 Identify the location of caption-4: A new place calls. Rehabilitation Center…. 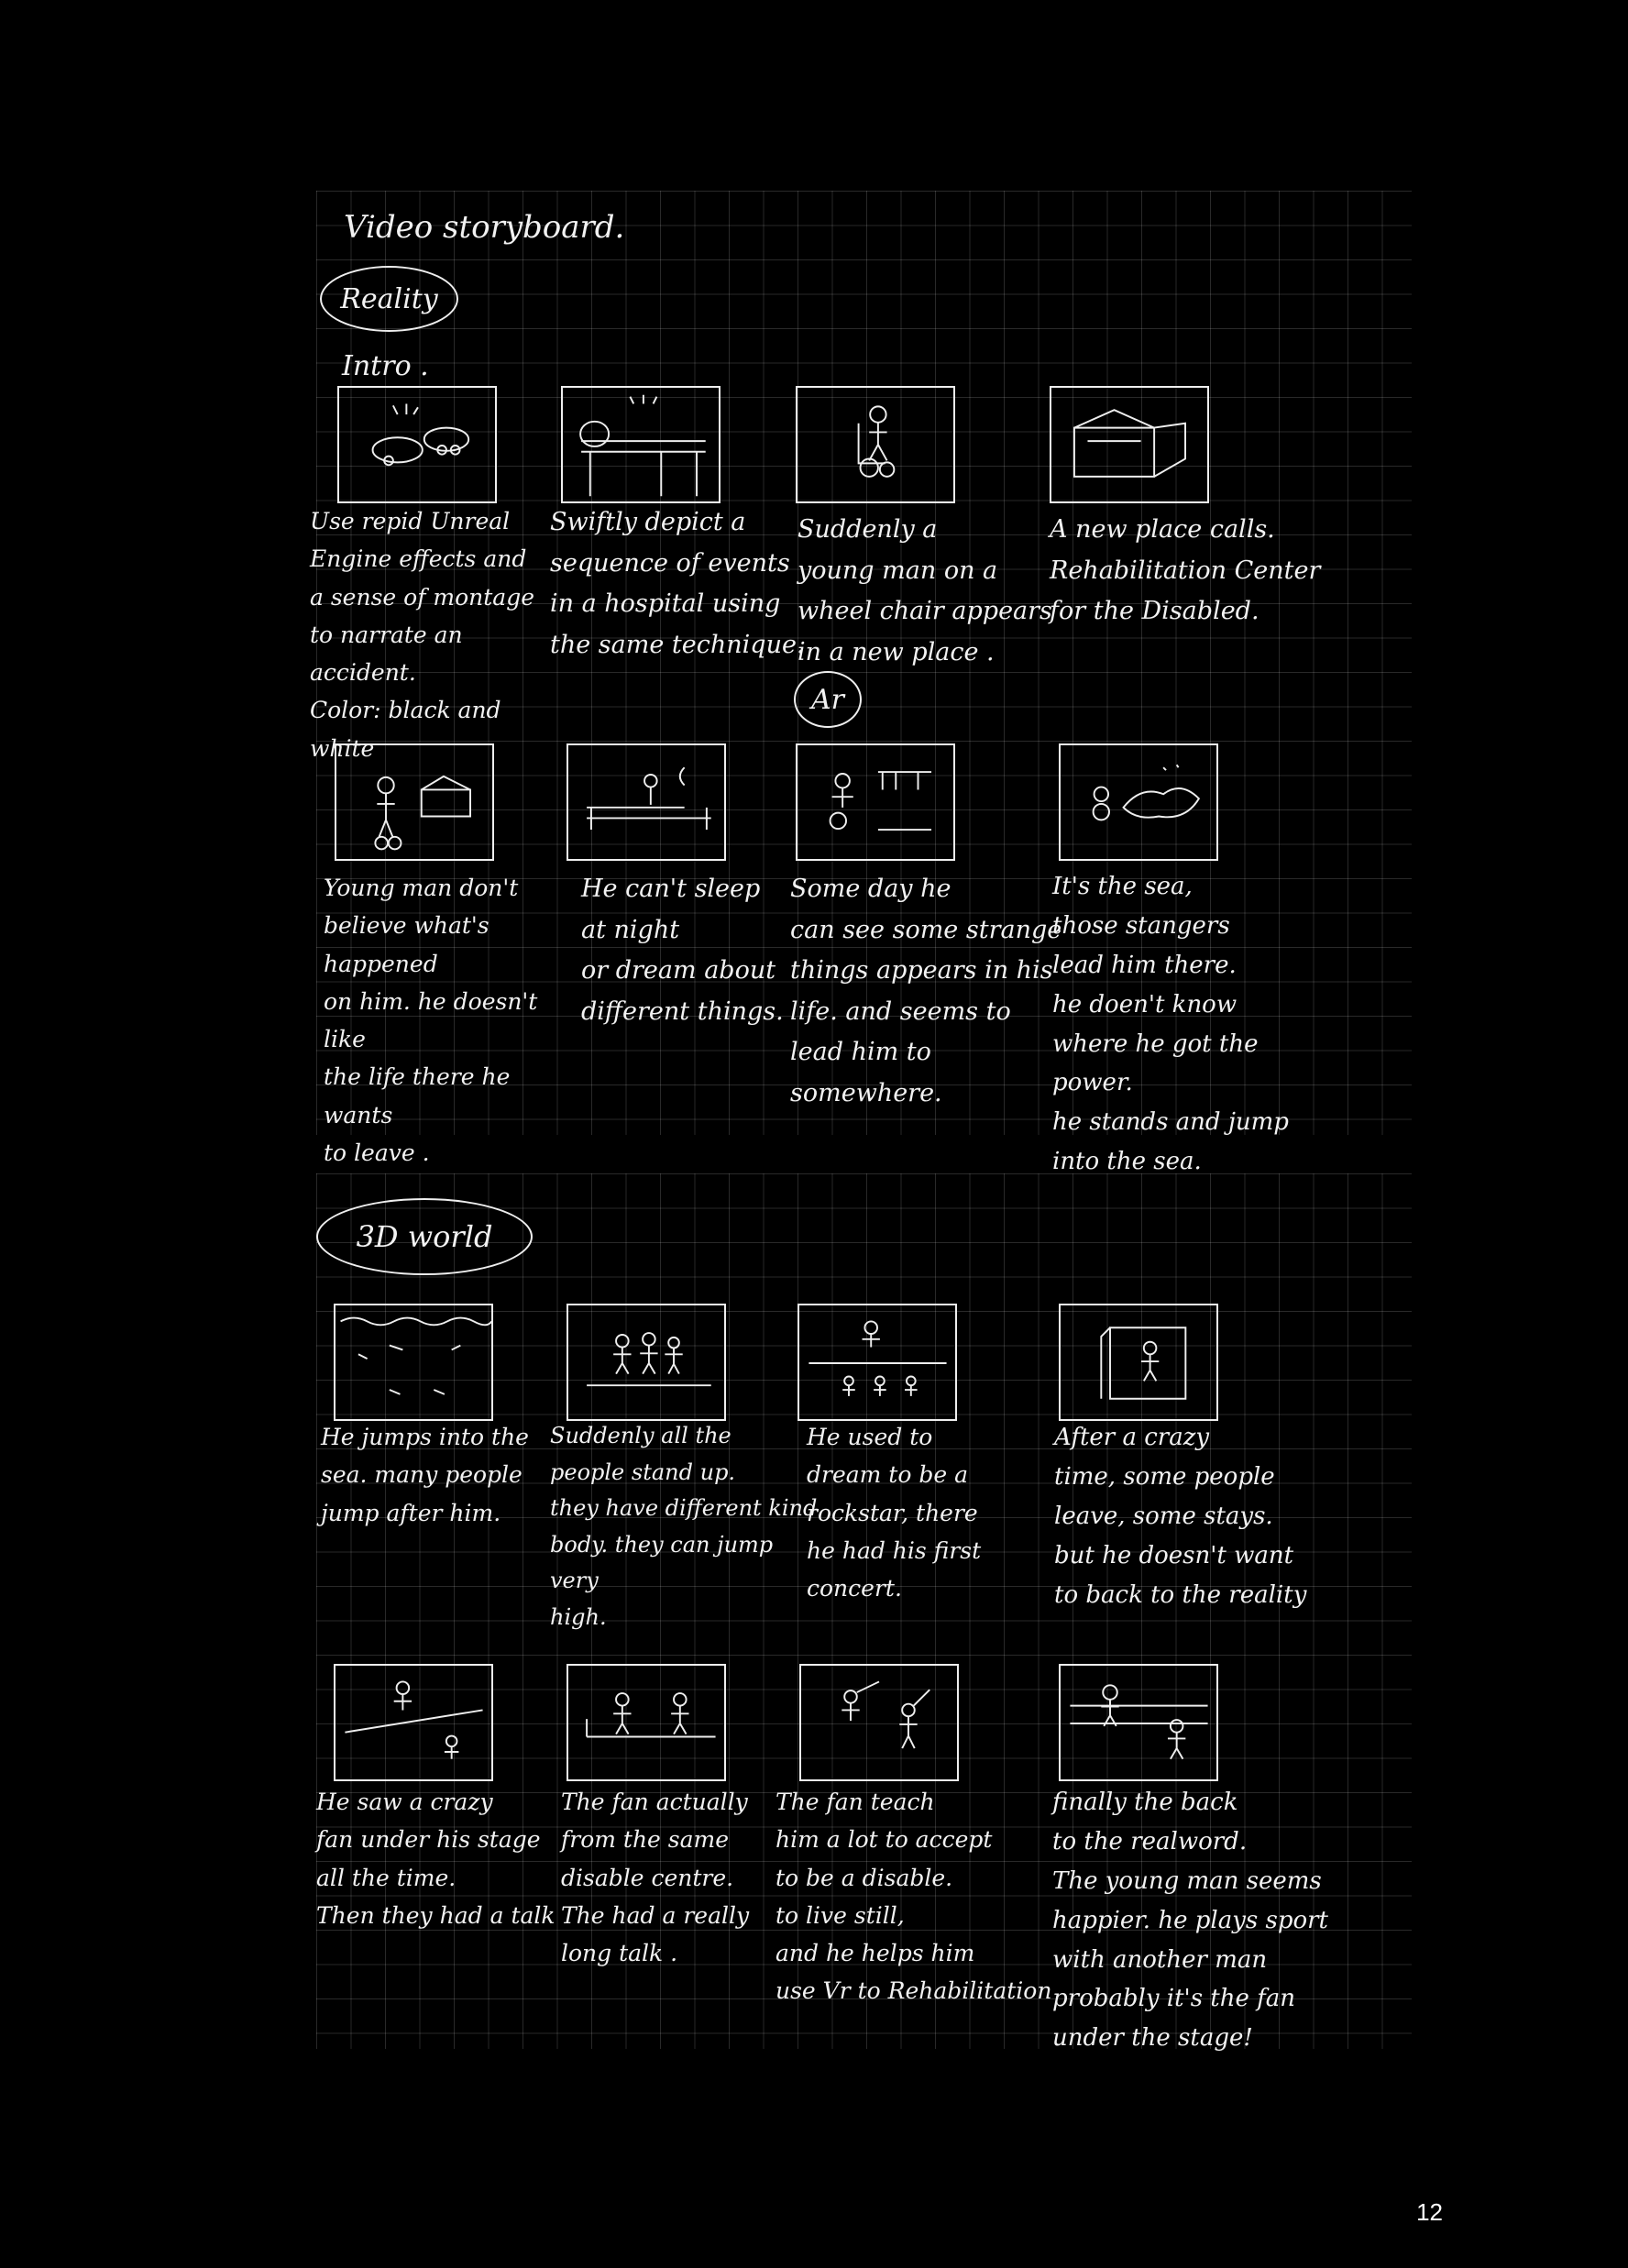
(1185, 570).